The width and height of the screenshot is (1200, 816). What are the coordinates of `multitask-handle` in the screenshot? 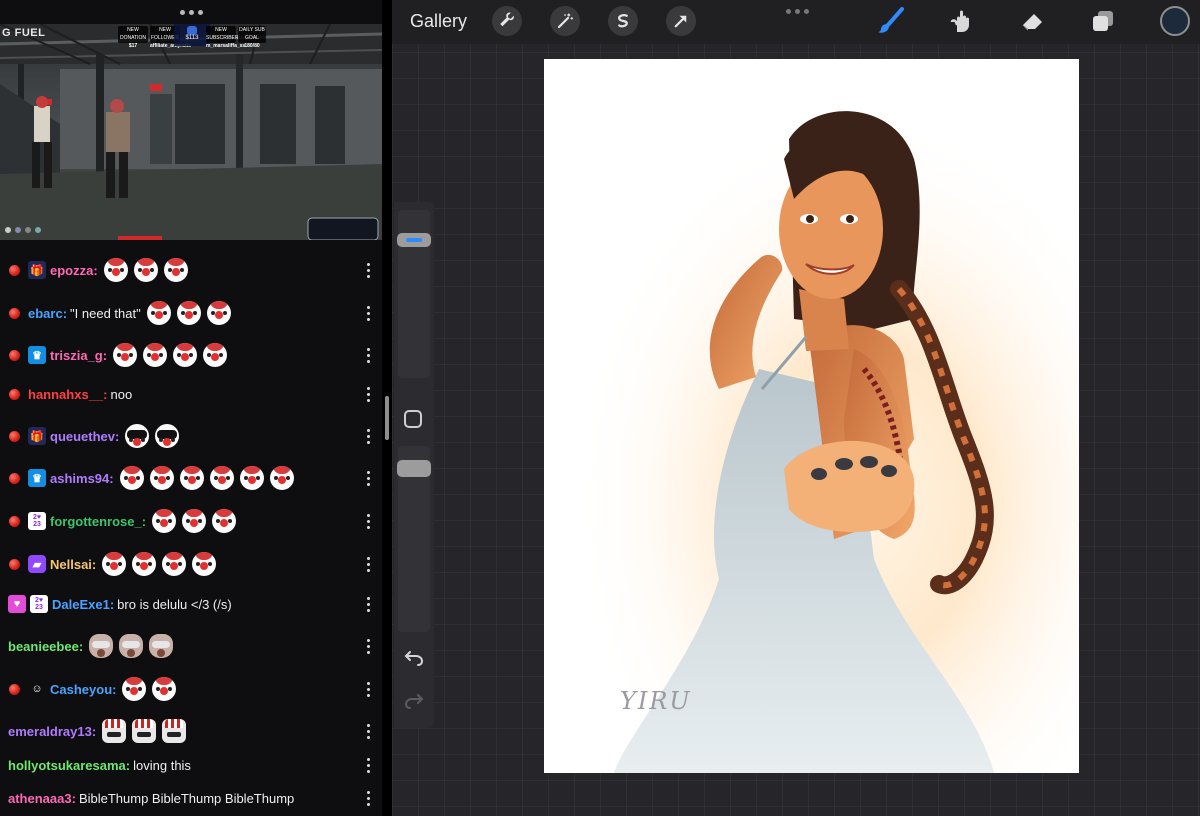 It's located at (191, 12).